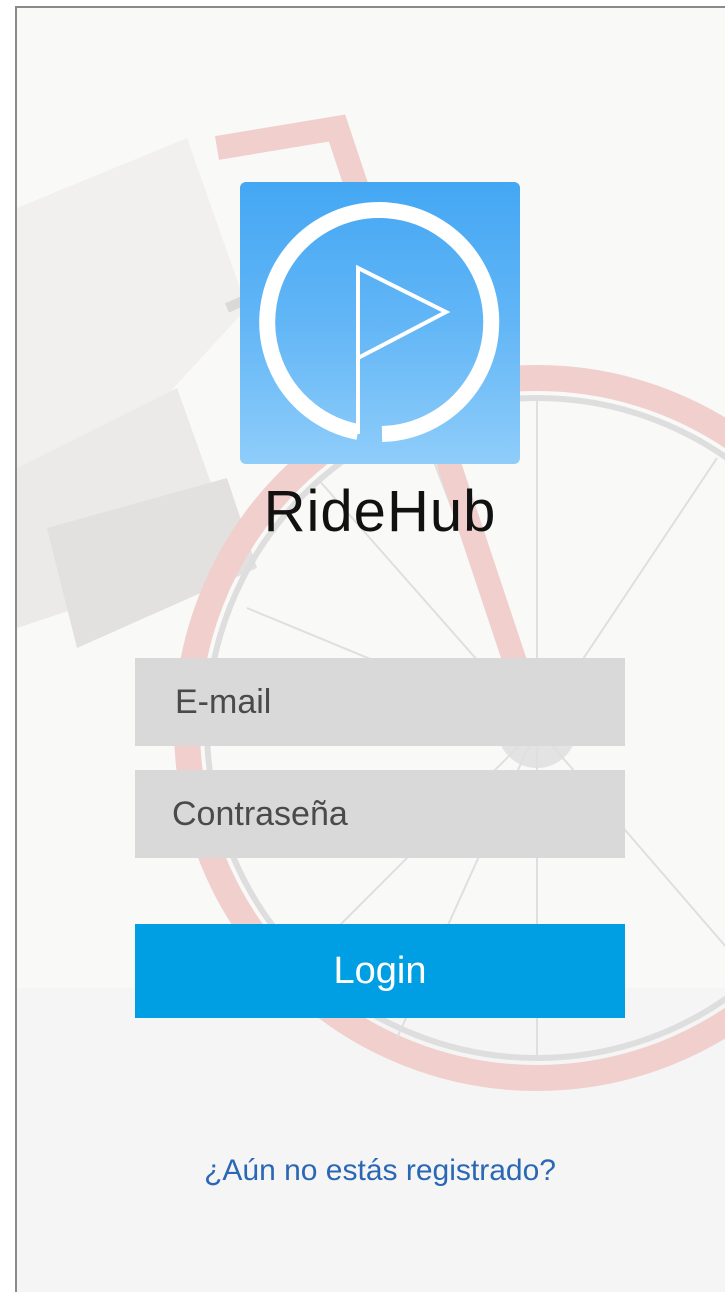 The image size is (725, 1292). What do you see at coordinates (380, 814) in the screenshot?
I see `password-field` at bounding box center [380, 814].